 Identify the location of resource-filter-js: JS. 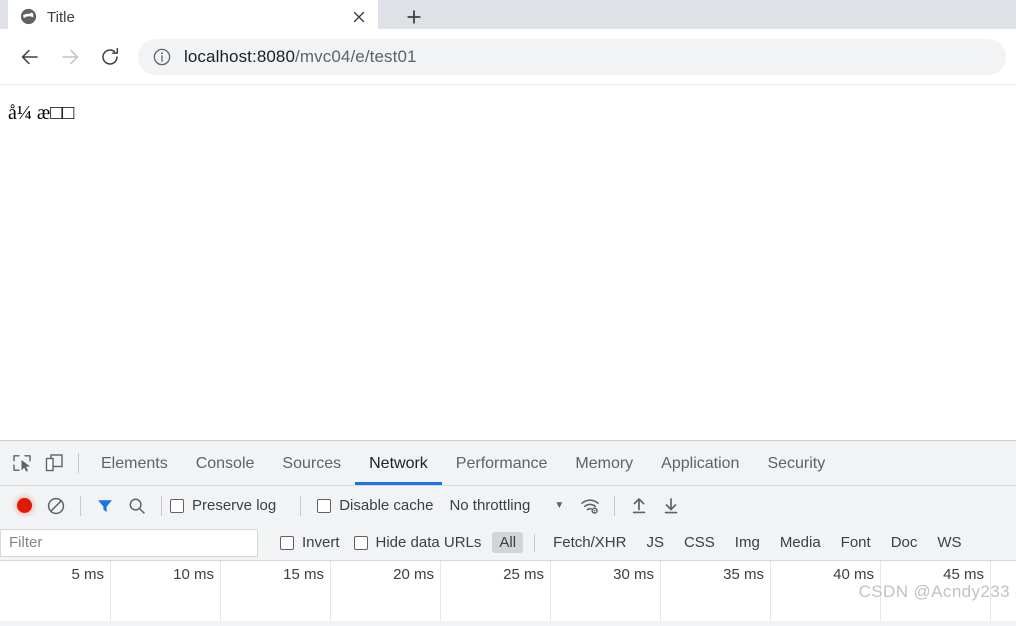
(655, 542).